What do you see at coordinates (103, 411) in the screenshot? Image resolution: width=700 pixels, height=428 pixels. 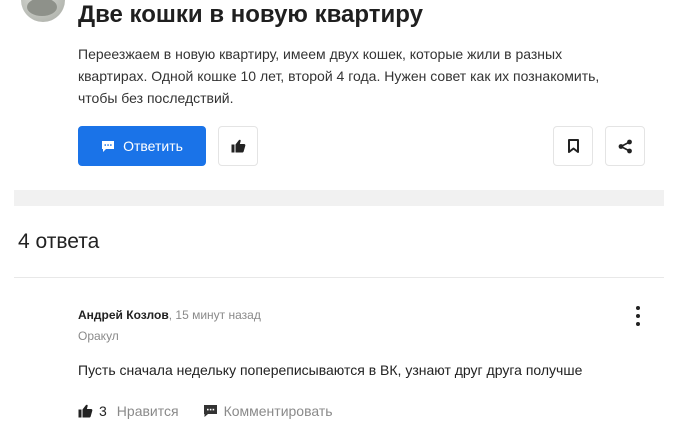 I see `answer-like-count: 3` at bounding box center [103, 411].